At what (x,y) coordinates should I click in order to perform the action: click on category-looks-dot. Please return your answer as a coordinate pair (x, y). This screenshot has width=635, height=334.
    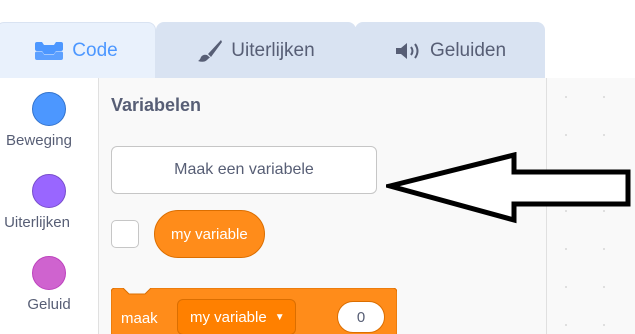
    Looking at the image, I should click on (49, 191).